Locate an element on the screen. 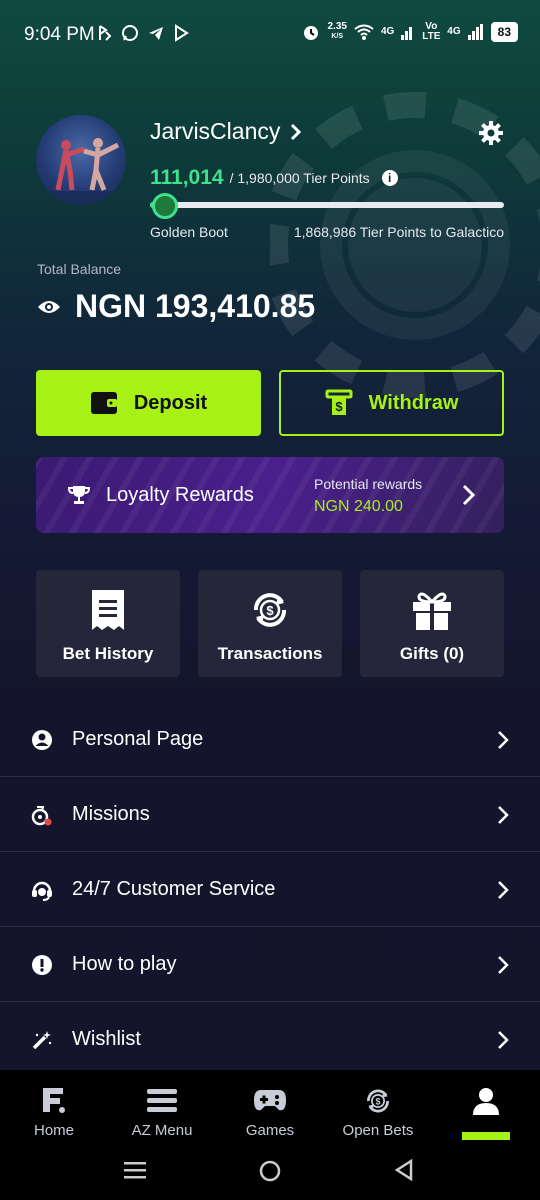 This screenshot has width=540, height=1200. tile-label: Gifts (0) is located at coordinates (432, 653).